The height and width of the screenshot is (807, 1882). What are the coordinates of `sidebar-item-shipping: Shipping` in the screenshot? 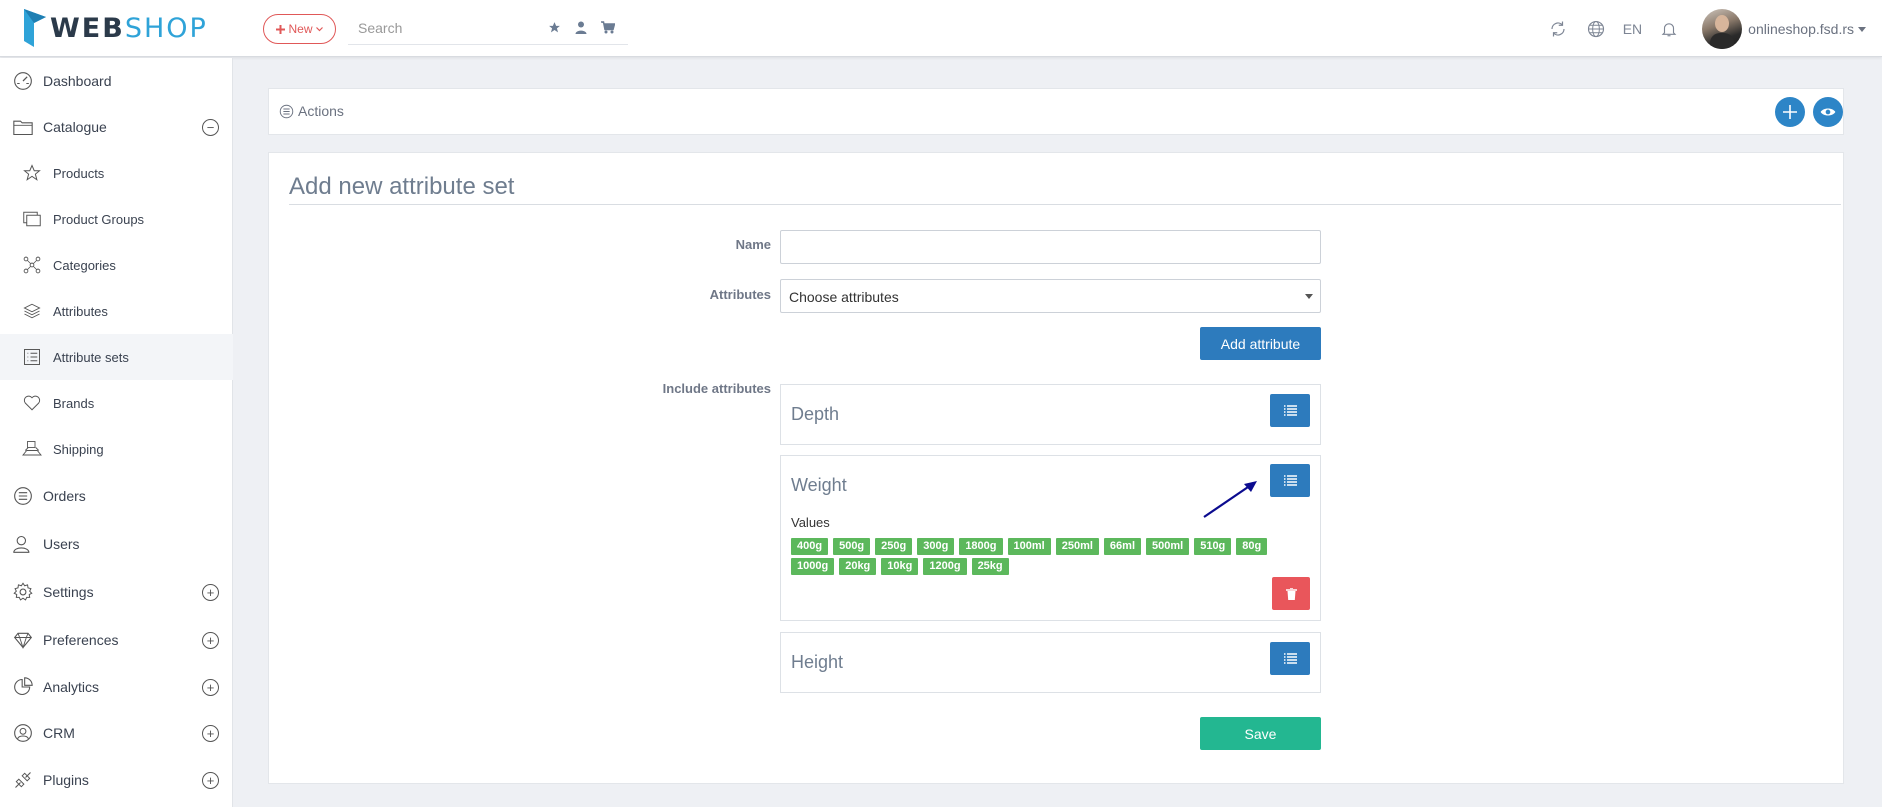 It's located at (116, 449).